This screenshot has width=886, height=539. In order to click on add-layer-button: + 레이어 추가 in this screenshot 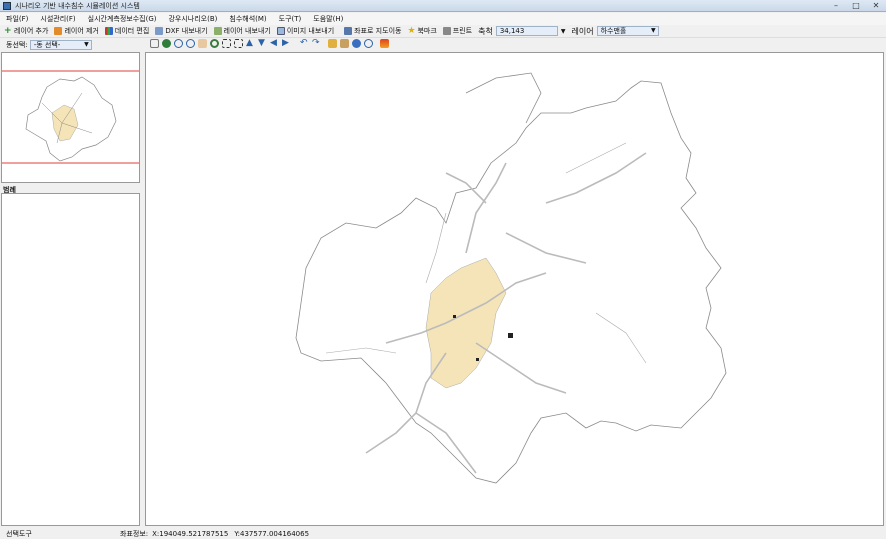, I will do `click(26, 31)`.